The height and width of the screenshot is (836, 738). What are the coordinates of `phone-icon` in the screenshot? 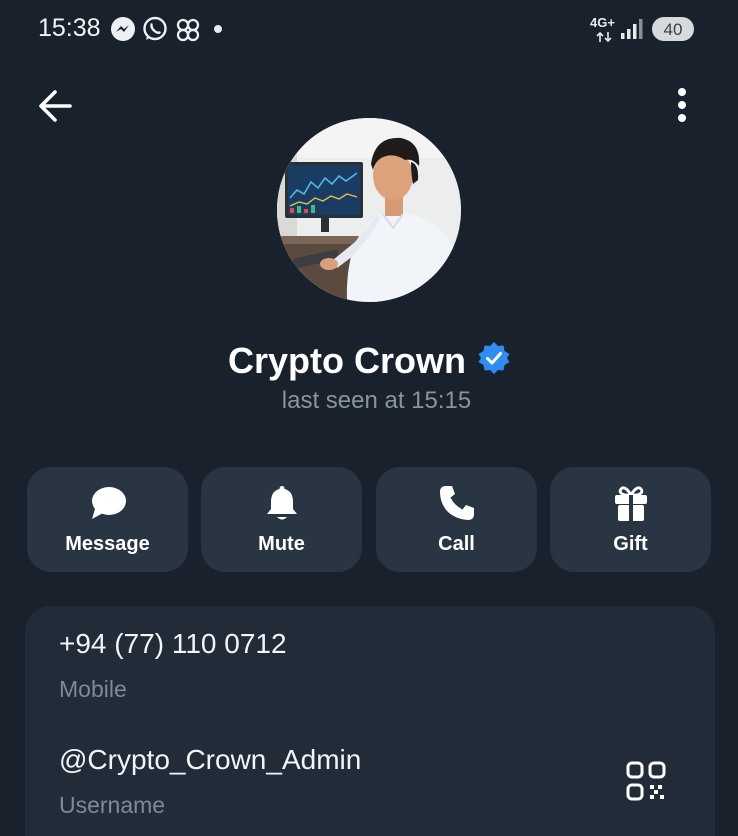 It's located at (456, 503).